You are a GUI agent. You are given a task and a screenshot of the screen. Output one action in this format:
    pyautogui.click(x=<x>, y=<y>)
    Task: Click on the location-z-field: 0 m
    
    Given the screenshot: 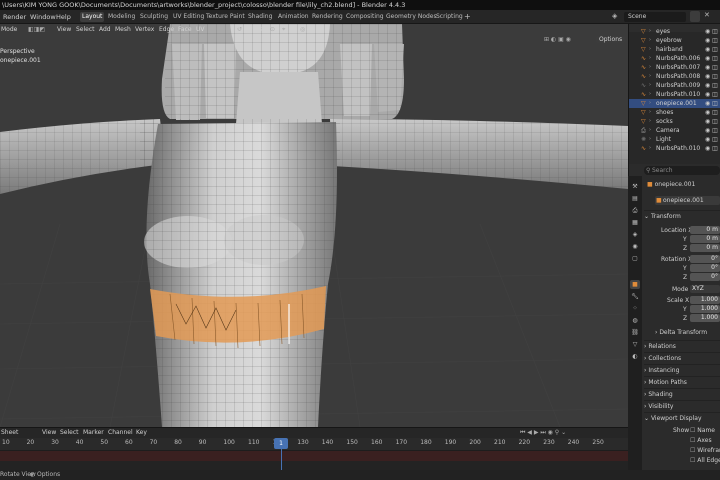 What is the action you would take?
    pyautogui.click(x=705, y=248)
    